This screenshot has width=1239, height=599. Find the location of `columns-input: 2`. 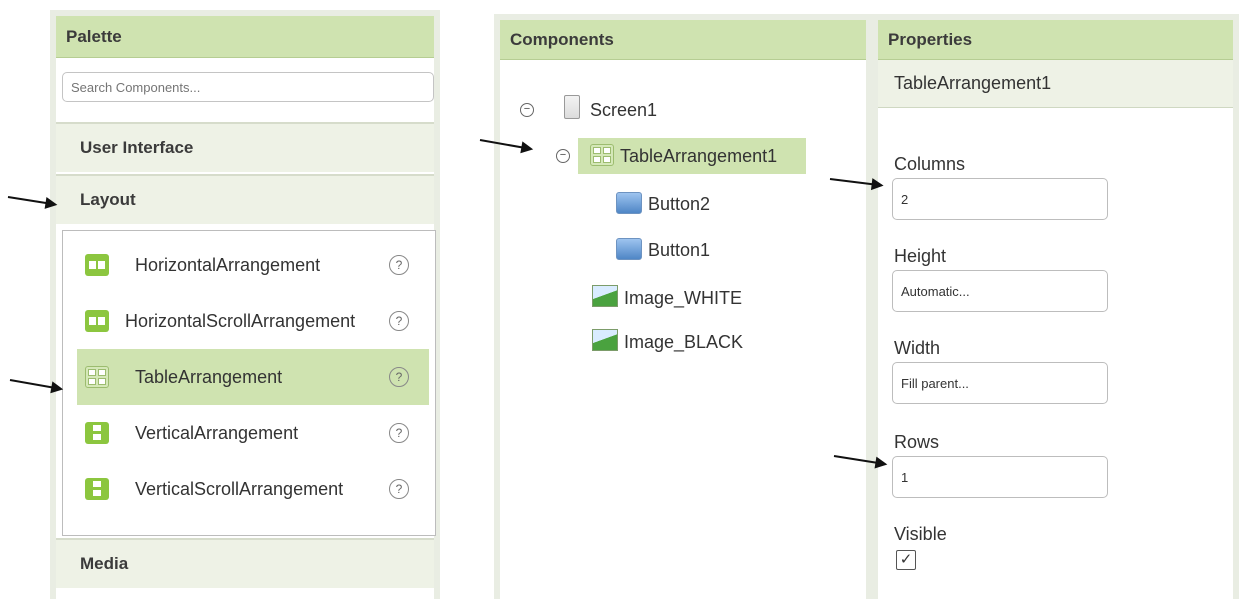

columns-input: 2 is located at coordinates (1000, 199).